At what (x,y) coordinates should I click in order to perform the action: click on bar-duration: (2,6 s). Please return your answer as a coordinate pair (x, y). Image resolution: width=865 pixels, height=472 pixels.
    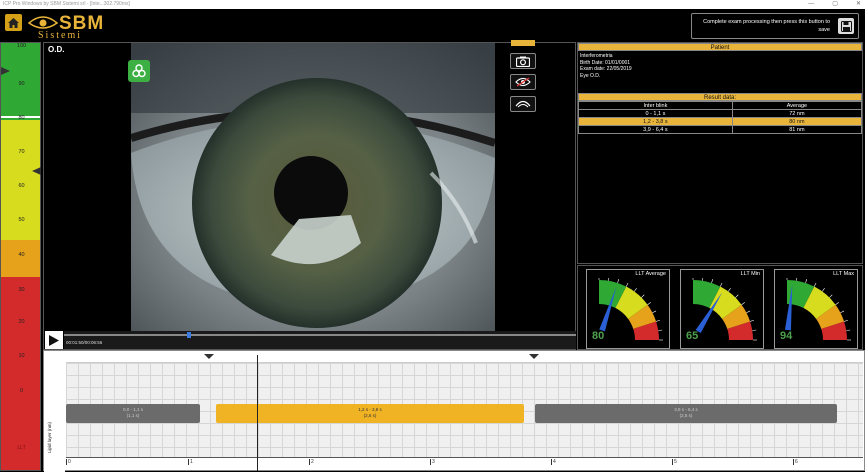
    Looking at the image, I should click on (370, 415).